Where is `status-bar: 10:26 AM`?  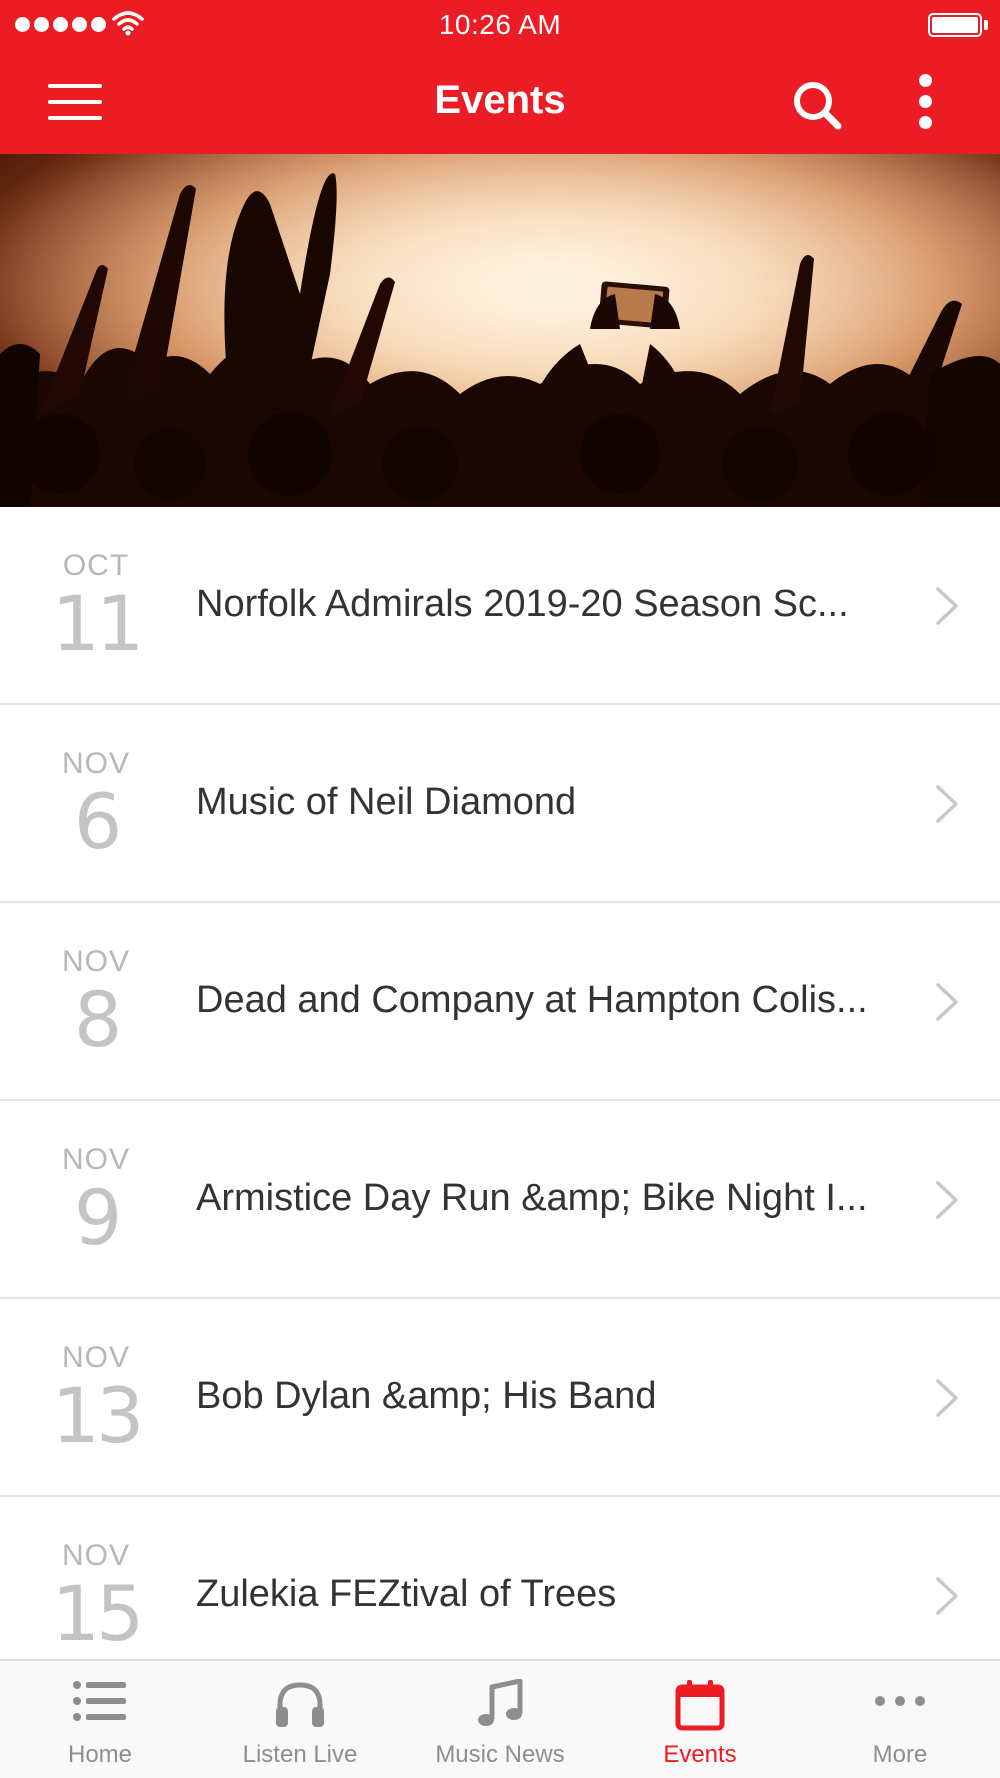 status-bar: 10:26 AM is located at coordinates (500, 24).